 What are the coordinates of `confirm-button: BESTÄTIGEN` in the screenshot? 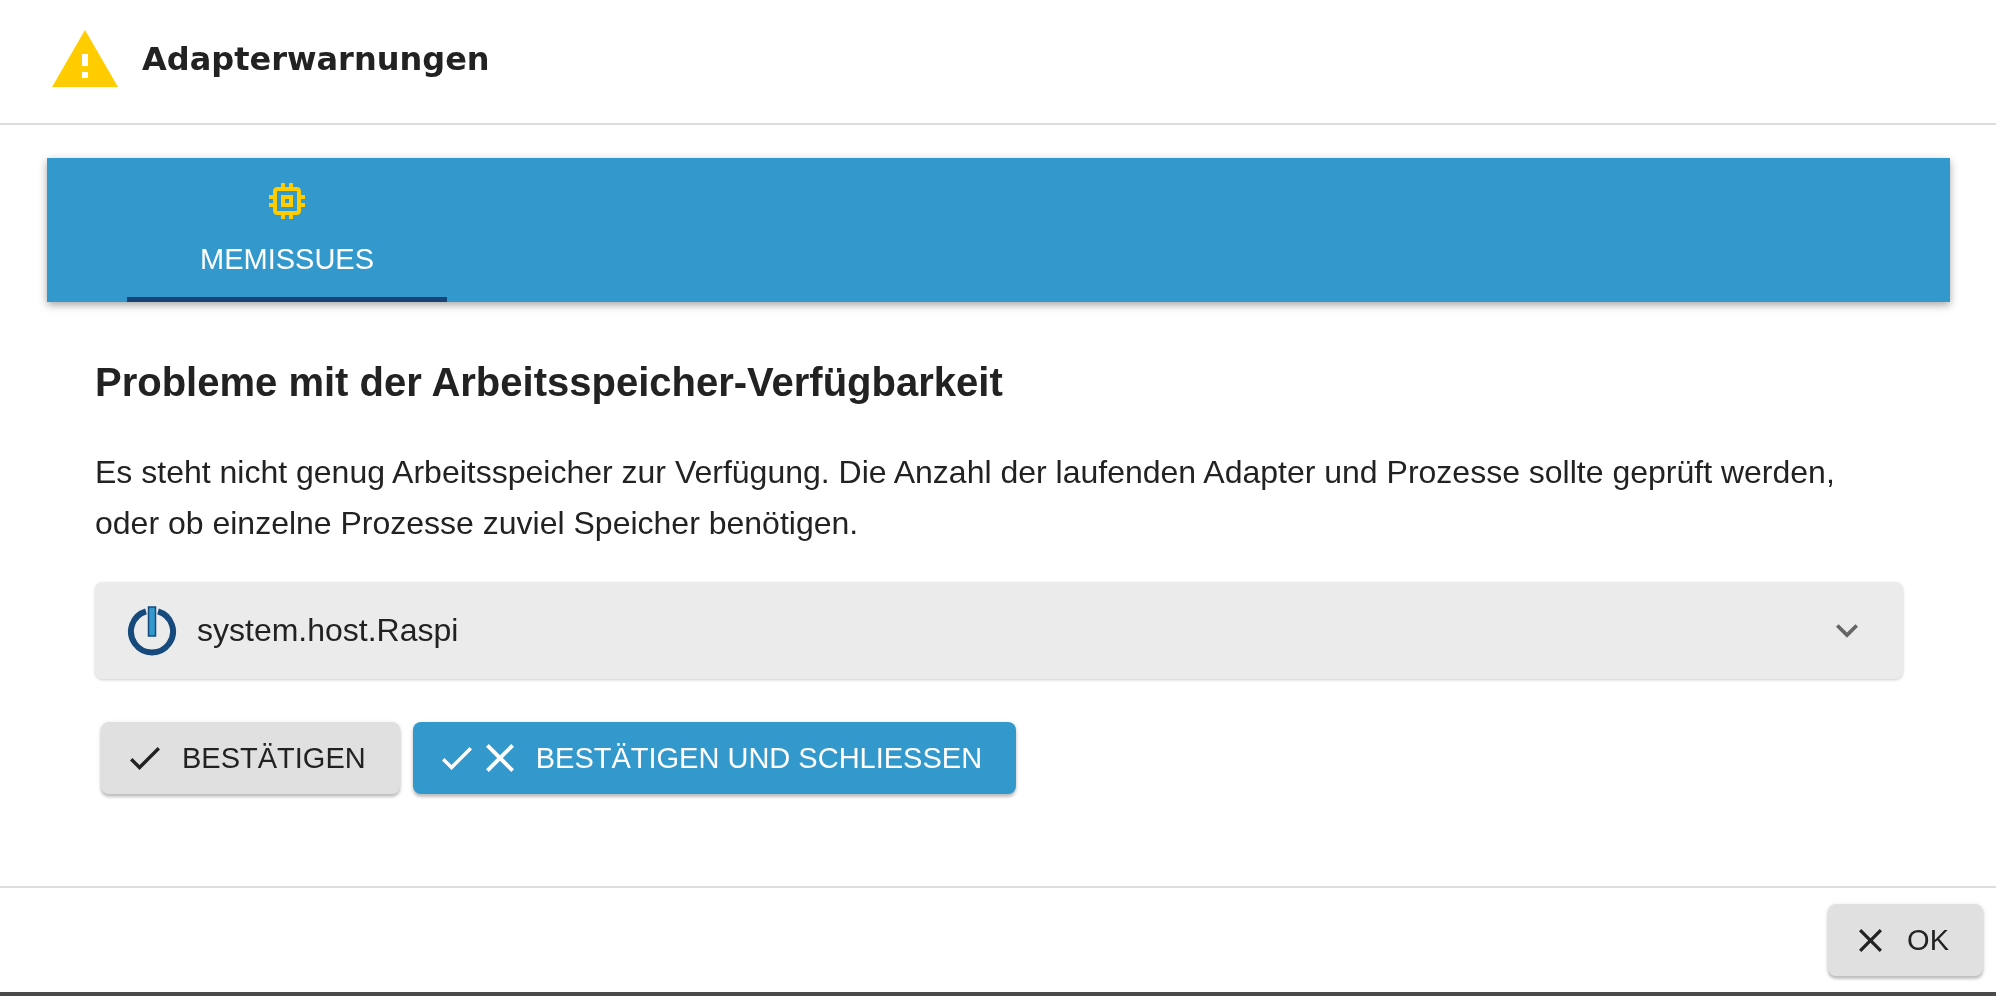 It's located at (250, 758).